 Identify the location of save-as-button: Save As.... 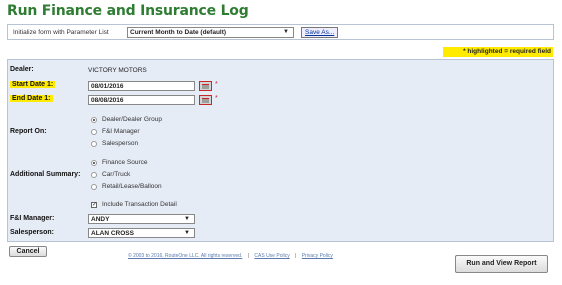
(320, 32).